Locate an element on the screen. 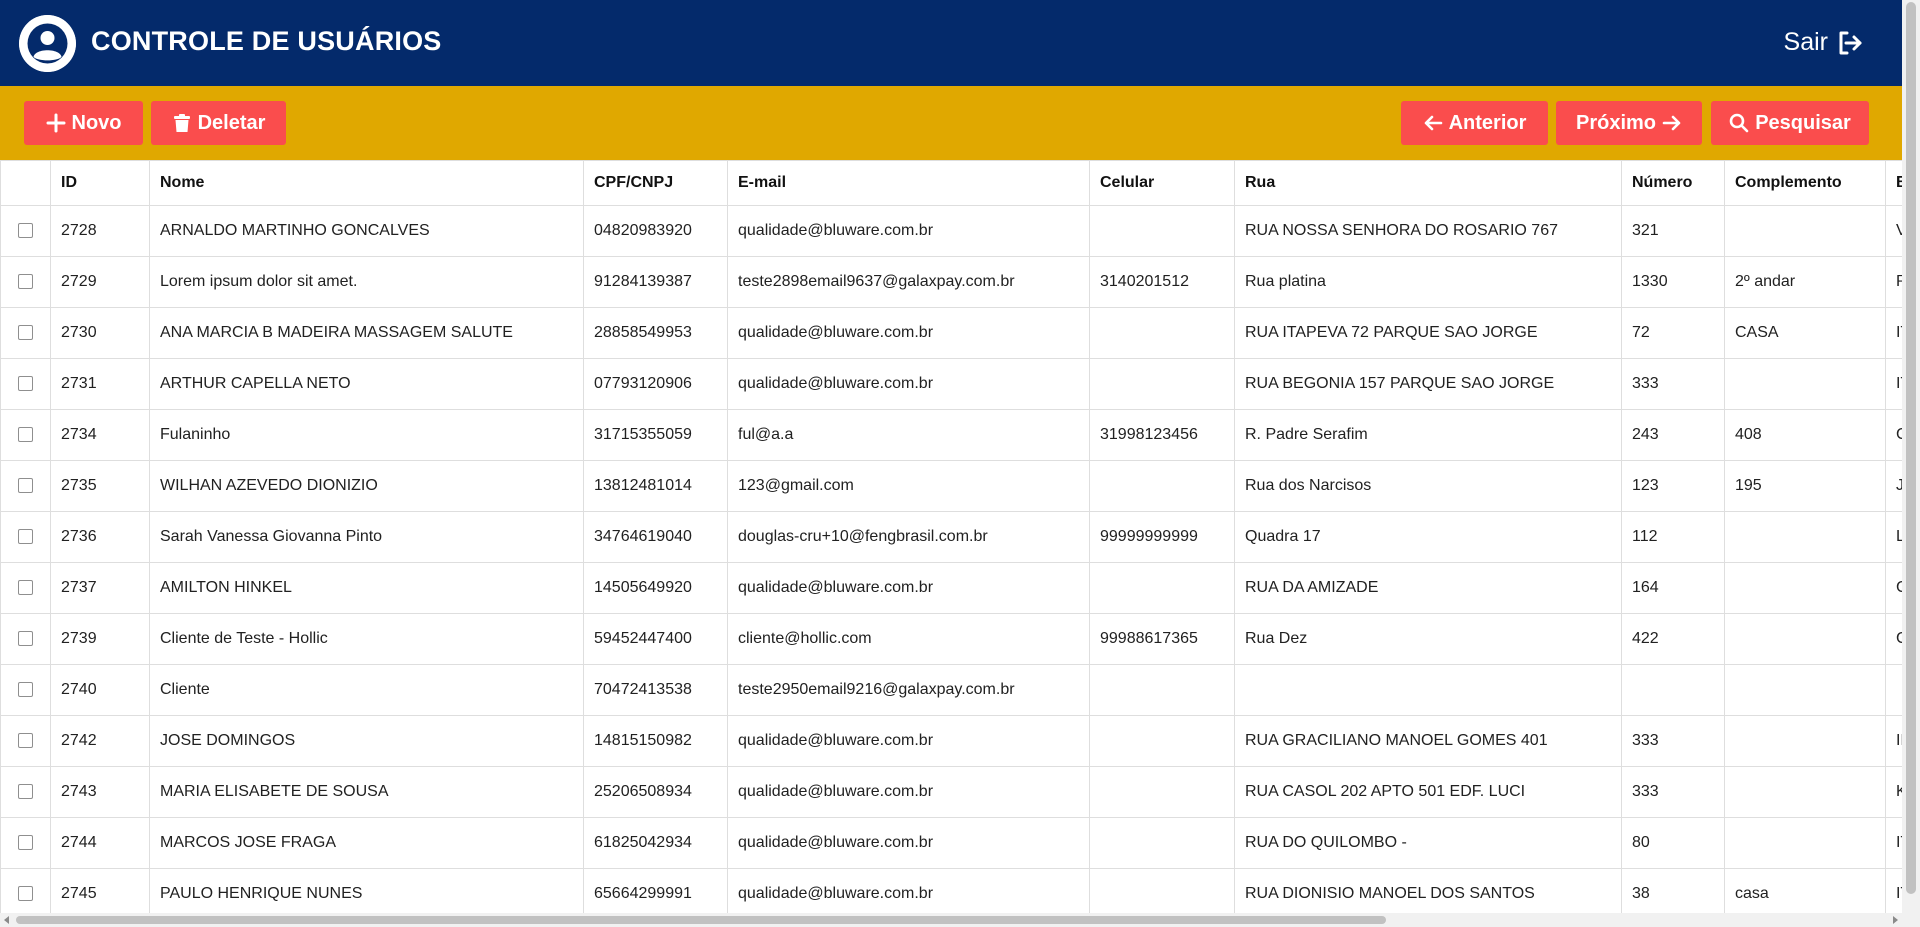 This screenshot has width=1920, height=927. table-cell: 34764619040 is located at coordinates (655, 537).